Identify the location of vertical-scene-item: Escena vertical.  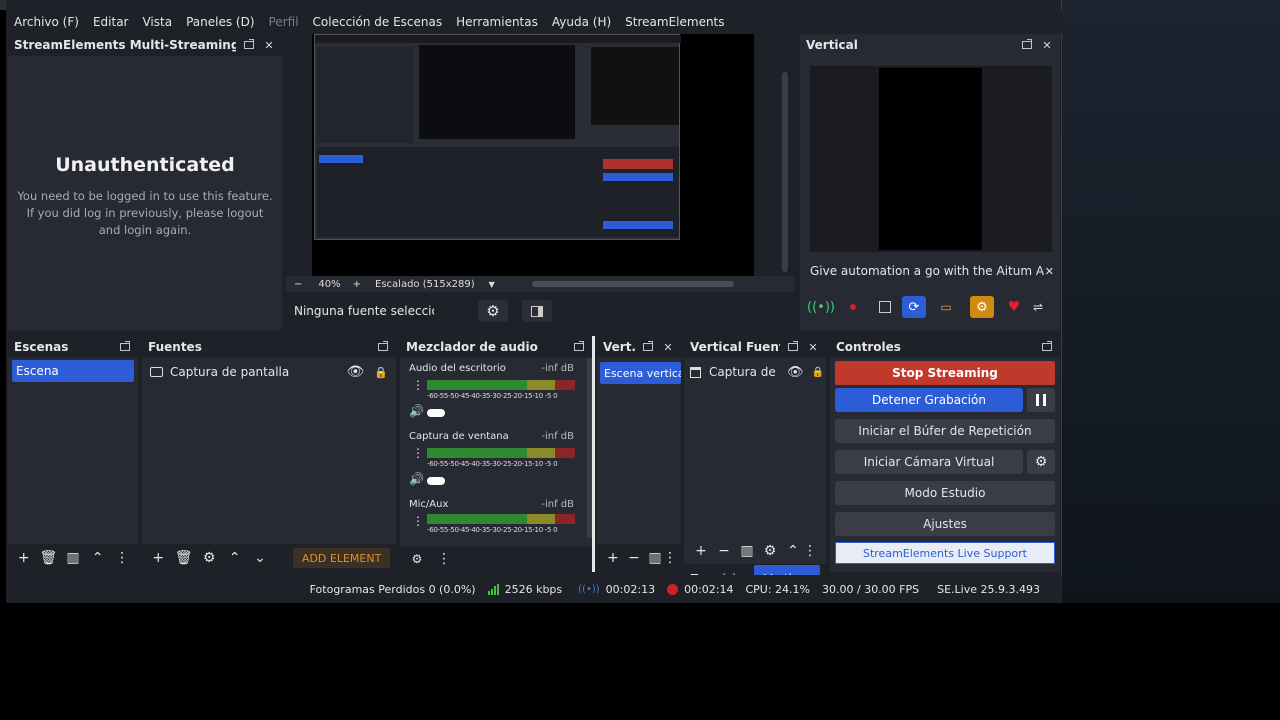
(640, 373).